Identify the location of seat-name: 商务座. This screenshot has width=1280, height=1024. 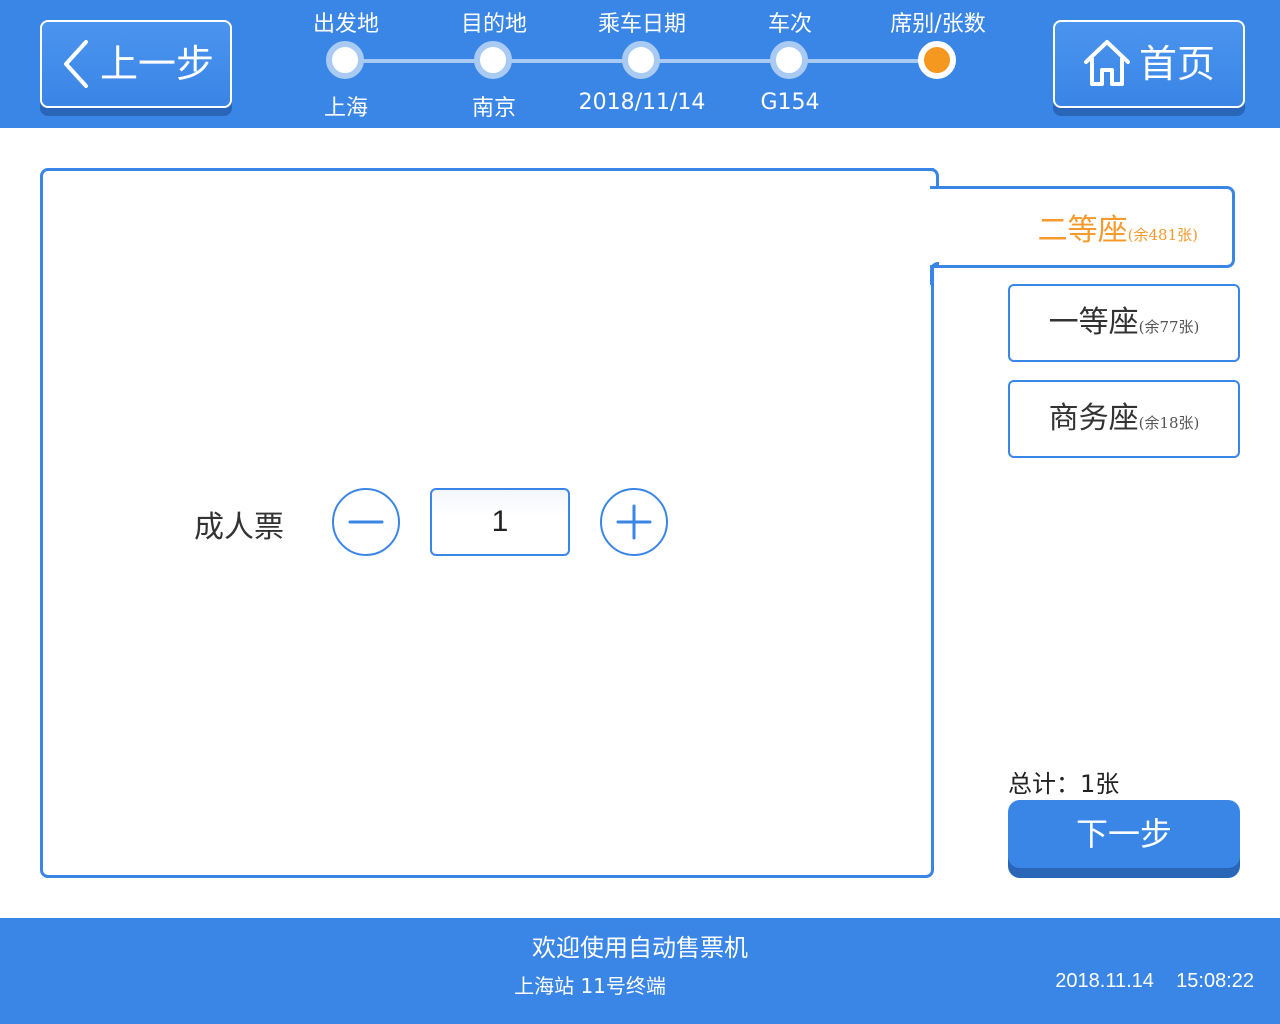
(1093, 418).